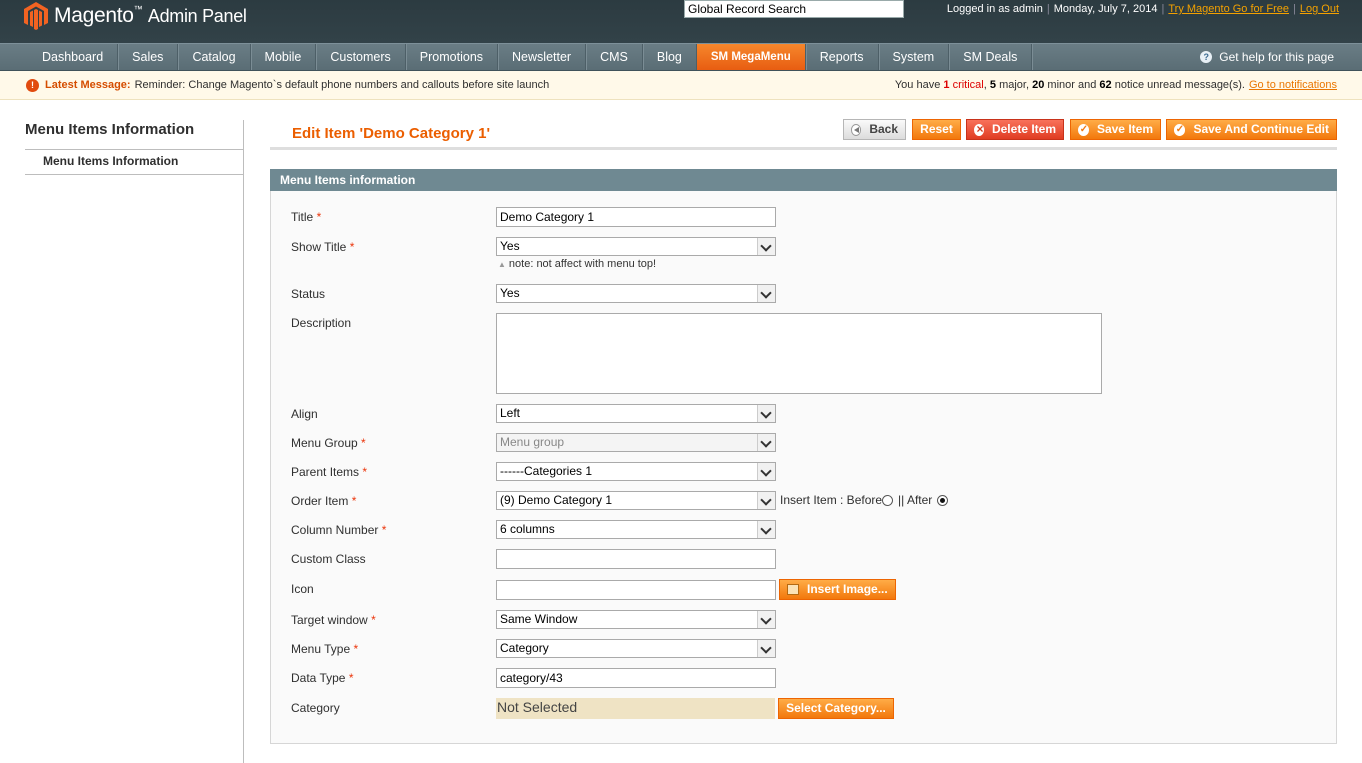 The height and width of the screenshot is (763, 1362). I want to click on nav-item-newsletter: Newsletter, so click(542, 57).